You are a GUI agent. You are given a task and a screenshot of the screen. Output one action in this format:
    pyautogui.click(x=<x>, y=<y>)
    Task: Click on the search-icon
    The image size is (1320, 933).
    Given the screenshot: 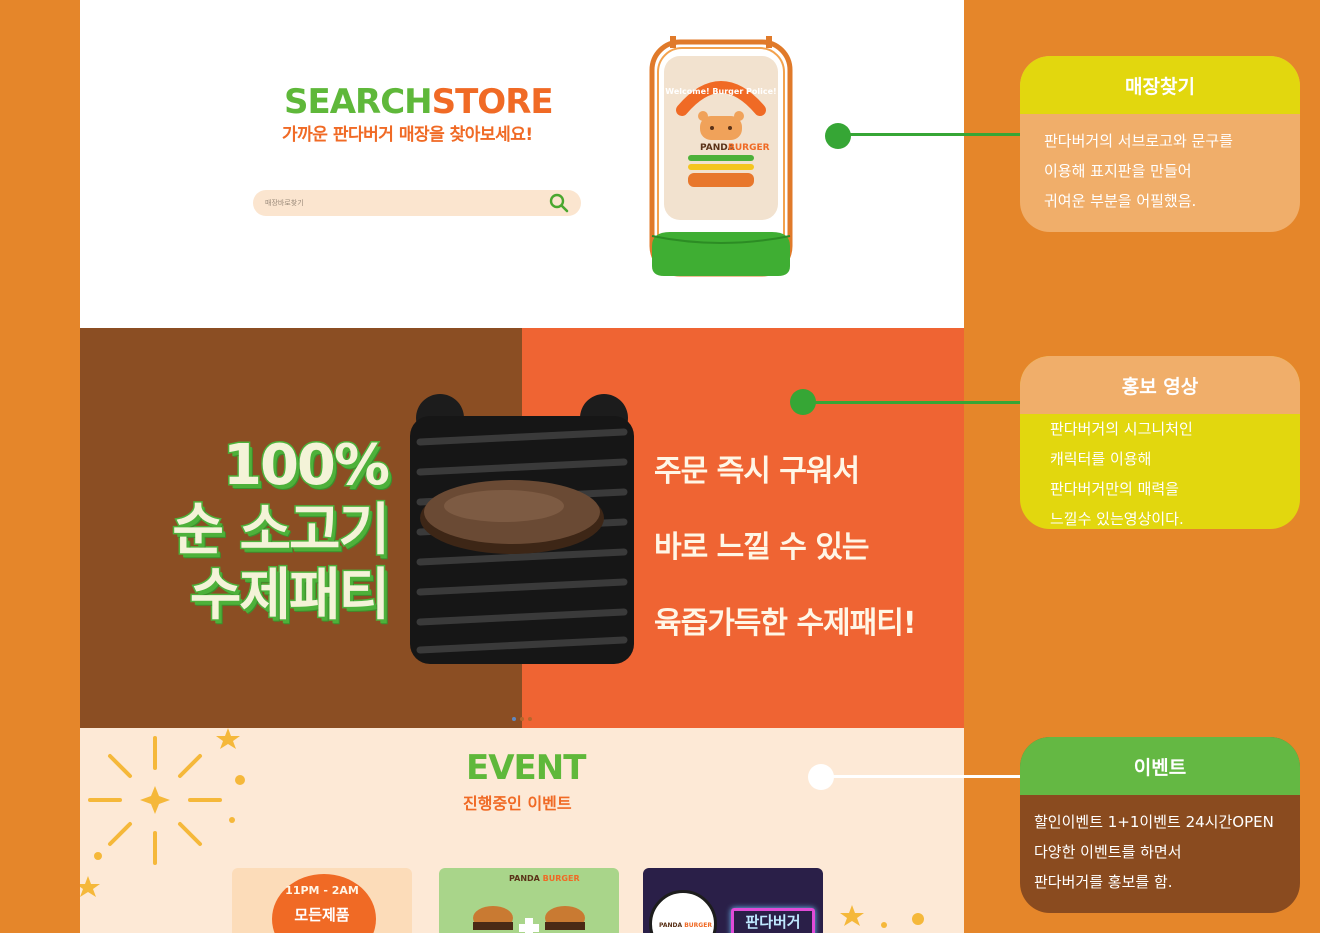 What is the action you would take?
    pyautogui.click(x=559, y=203)
    